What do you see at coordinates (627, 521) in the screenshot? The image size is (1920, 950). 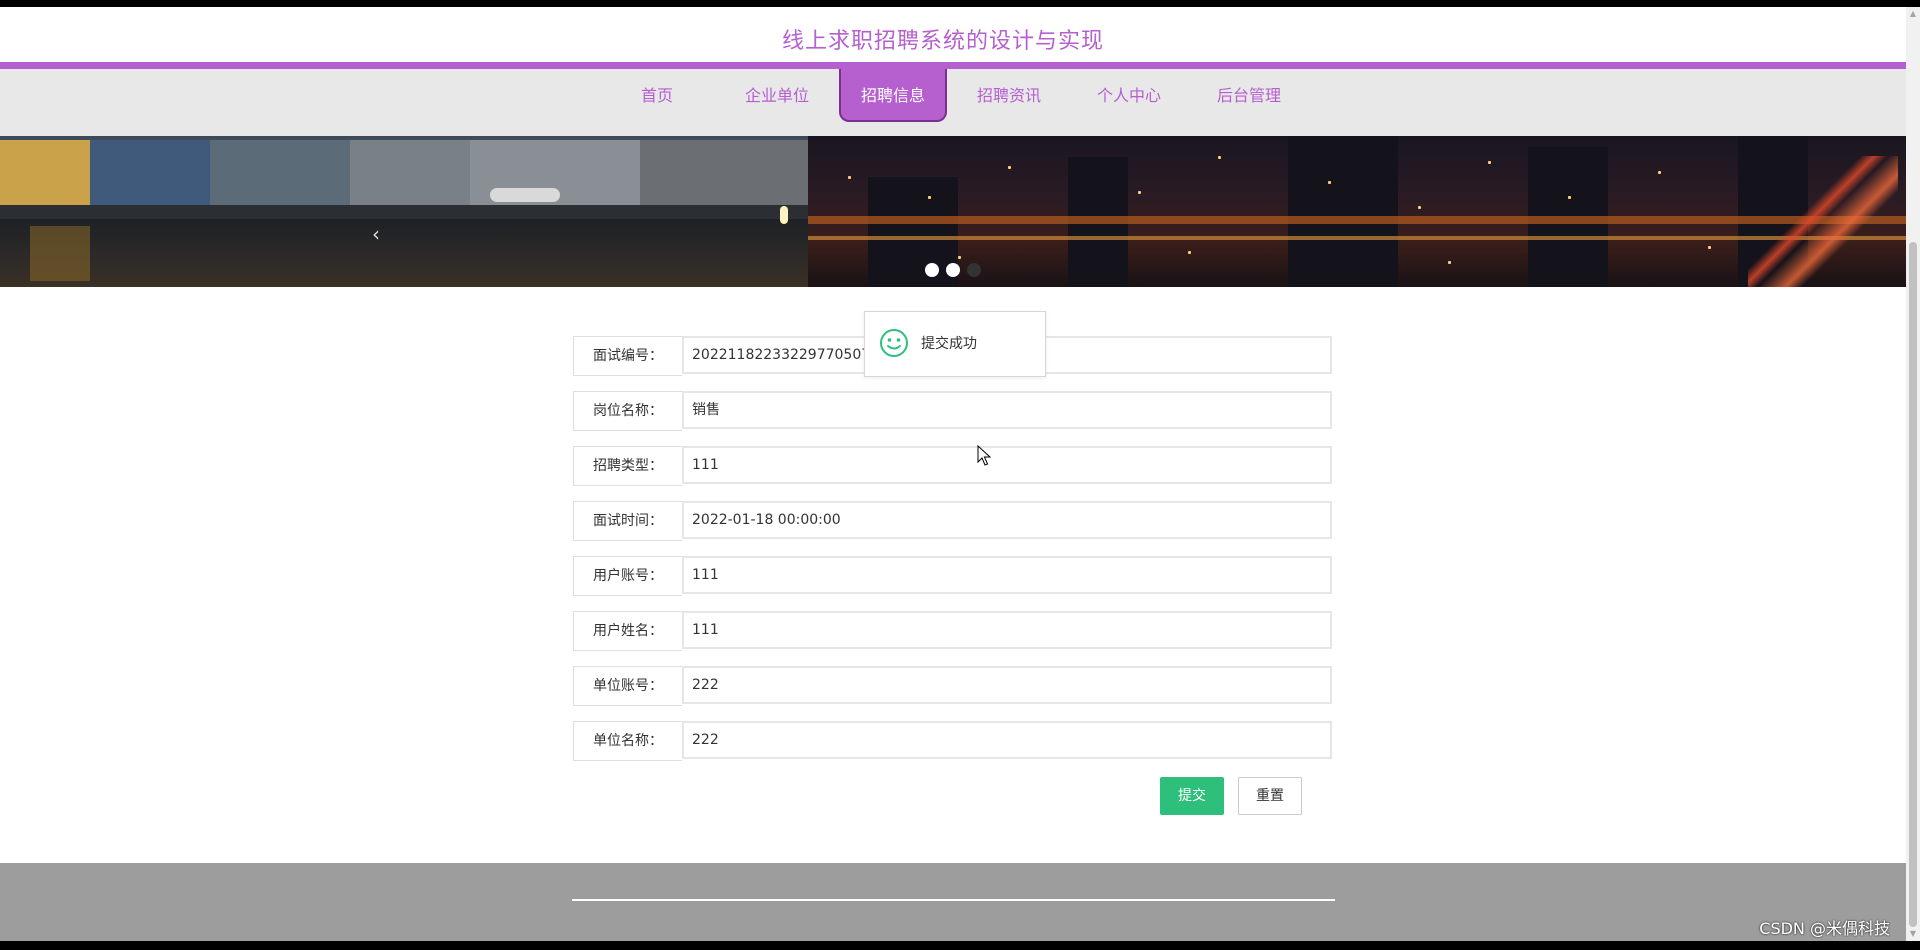 I see `interview-time-label: 面试时间：` at bounding box center [627, 521].